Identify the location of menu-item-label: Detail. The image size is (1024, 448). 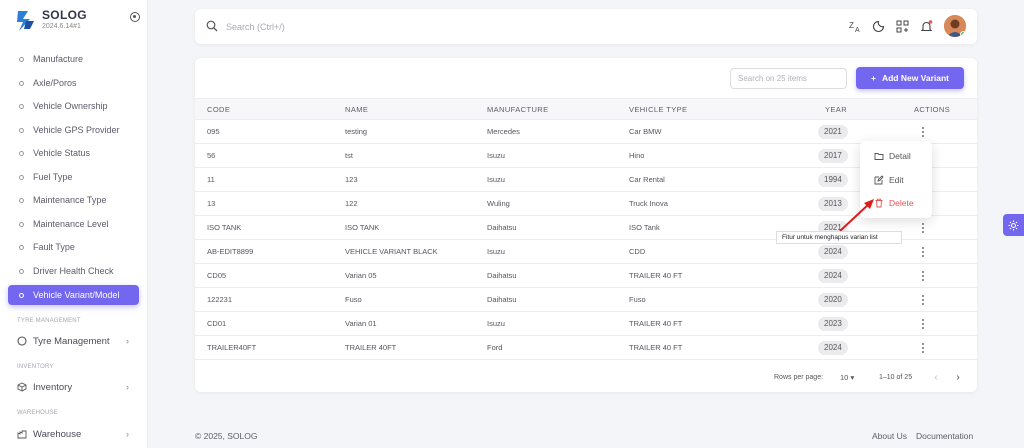
(900, 156).